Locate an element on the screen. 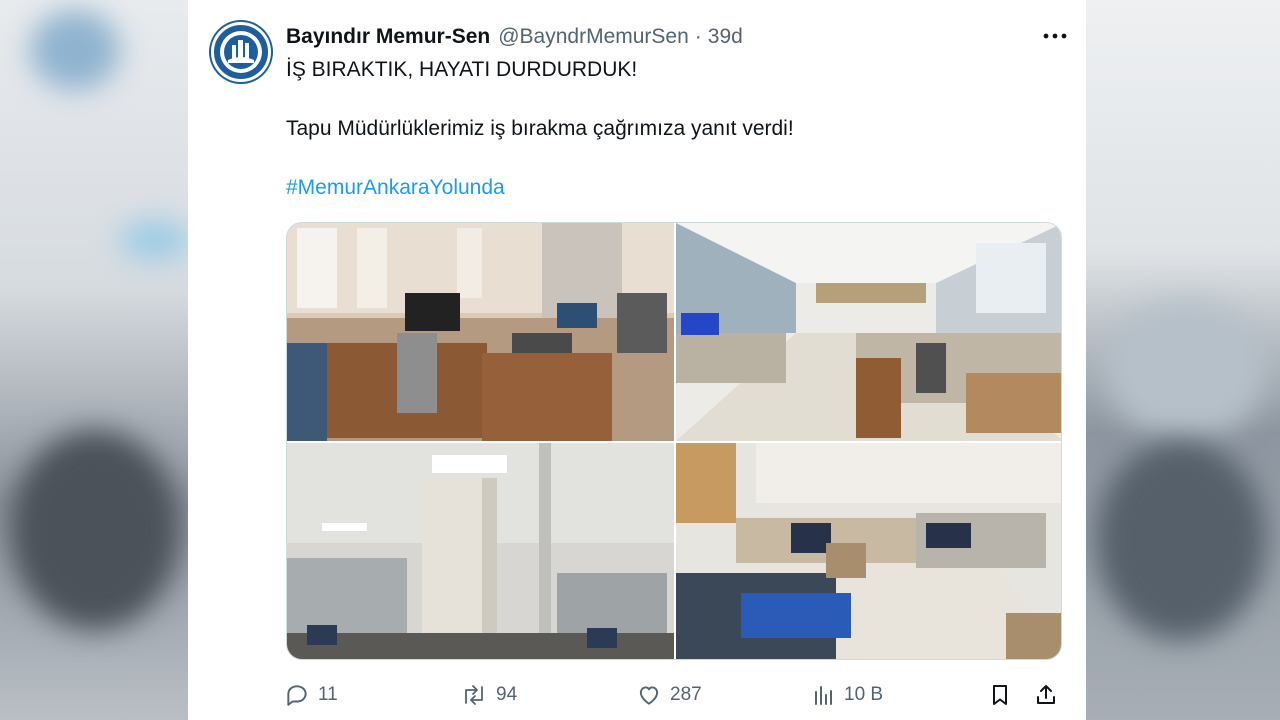 The width and height of the screenshot is (1280, 720). blurred-backdrop-left is located at coordinates (94, 360).